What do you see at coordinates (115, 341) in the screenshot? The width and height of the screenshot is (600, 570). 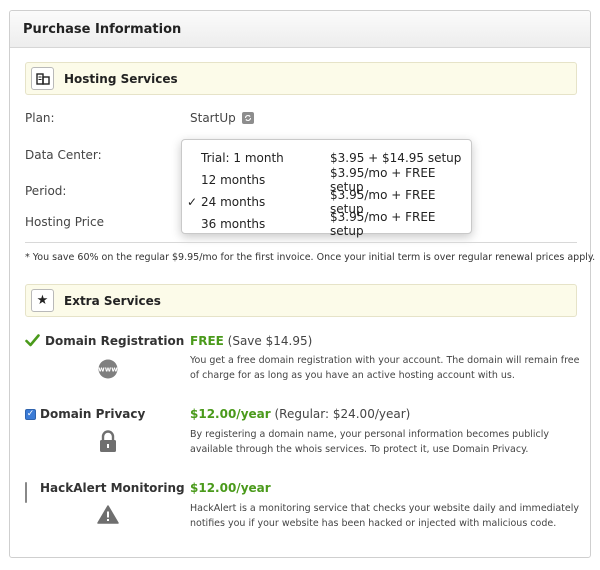 I see `domain-registration-name: Domain Registration` at bounding box center [115, 341].